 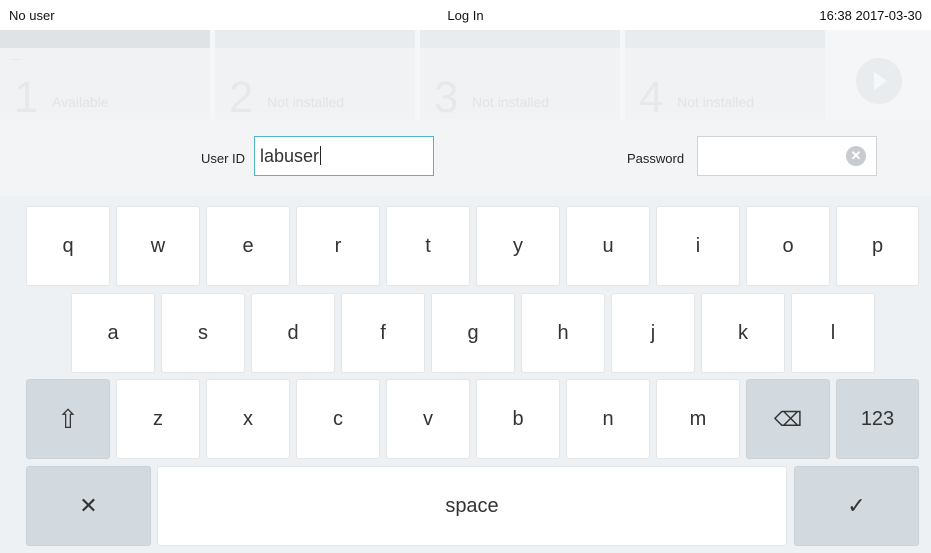 I want to click on module-1: ---- 1 Available, so click(x=105, y=76).